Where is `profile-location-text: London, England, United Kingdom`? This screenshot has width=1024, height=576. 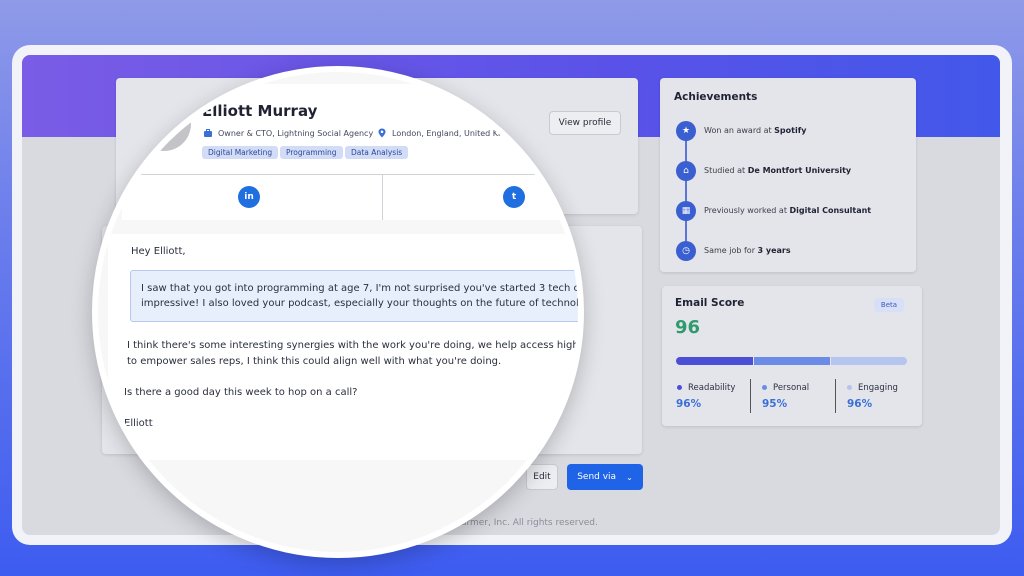
profile-location-text: London, England, United Kingdom is located at coordinates (460, 133).